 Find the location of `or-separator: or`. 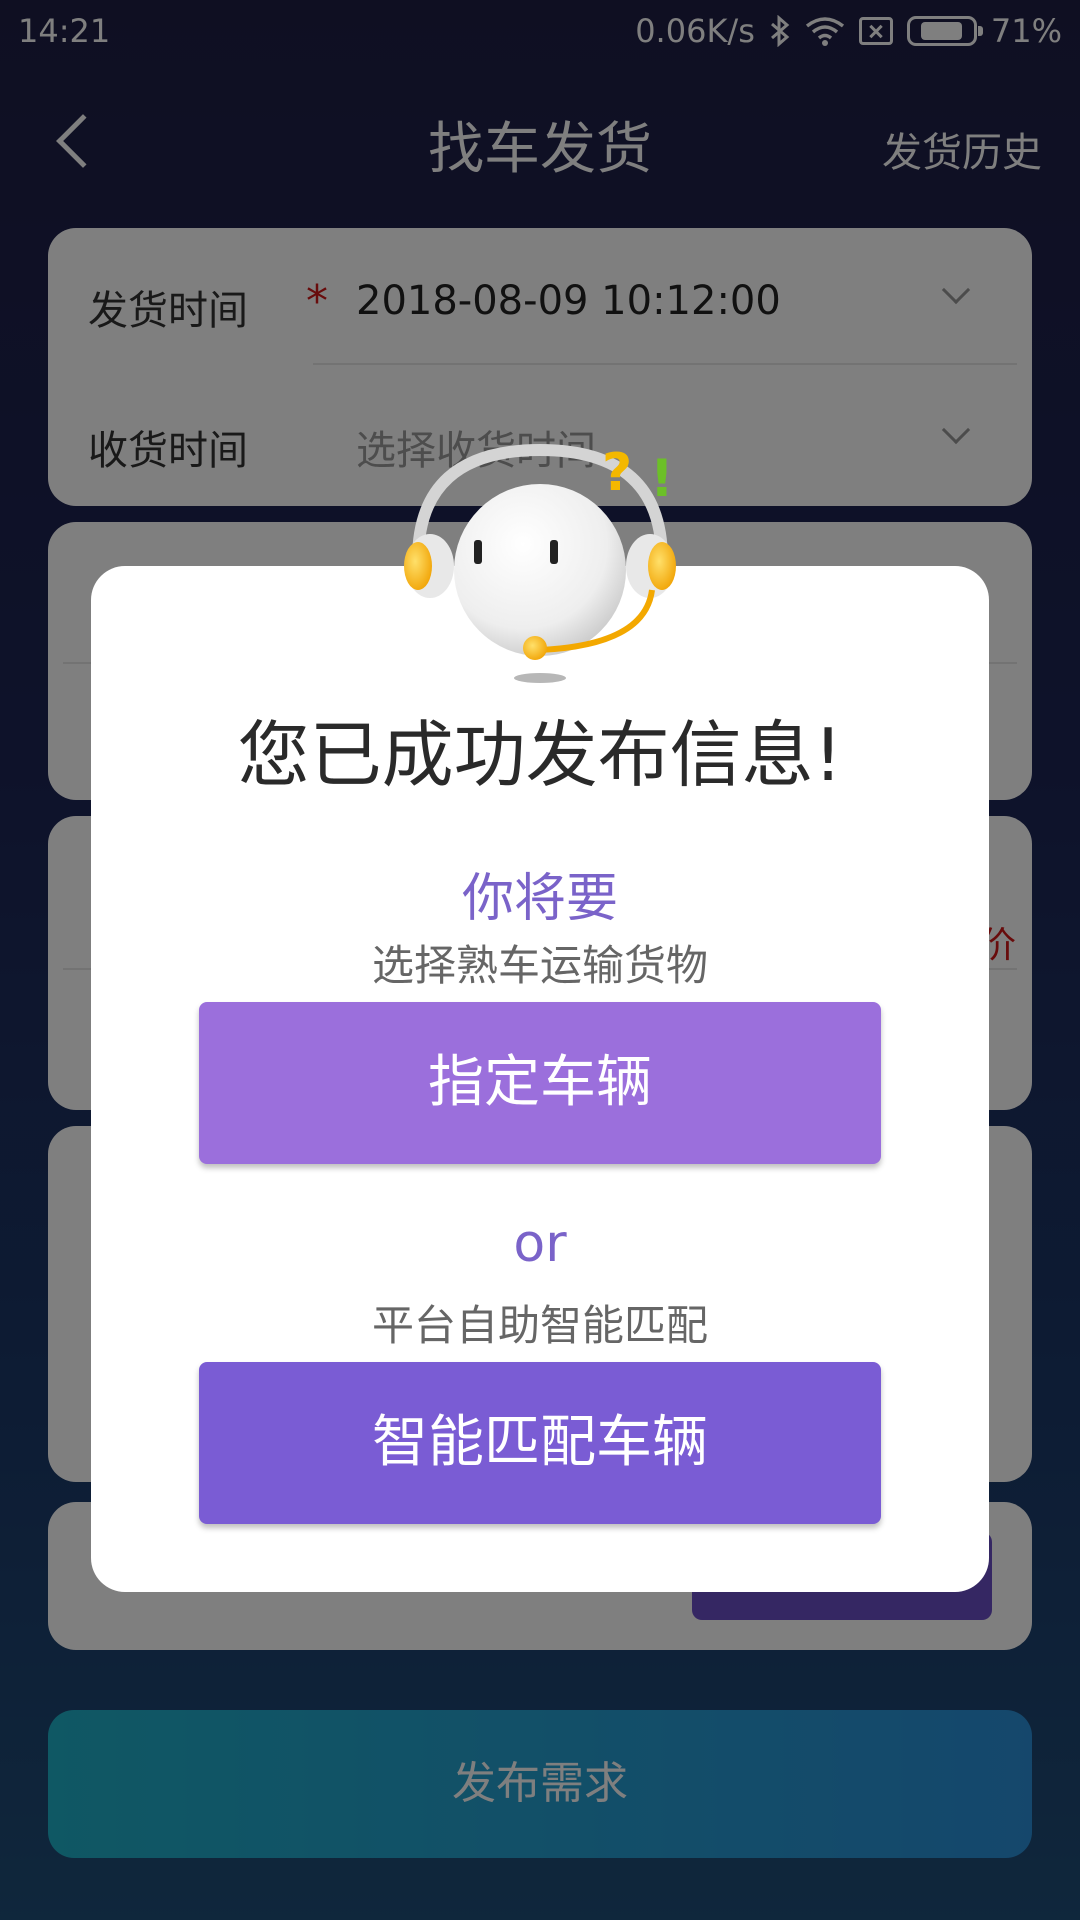

or-separator: or is located at coordinates (540, 1244).